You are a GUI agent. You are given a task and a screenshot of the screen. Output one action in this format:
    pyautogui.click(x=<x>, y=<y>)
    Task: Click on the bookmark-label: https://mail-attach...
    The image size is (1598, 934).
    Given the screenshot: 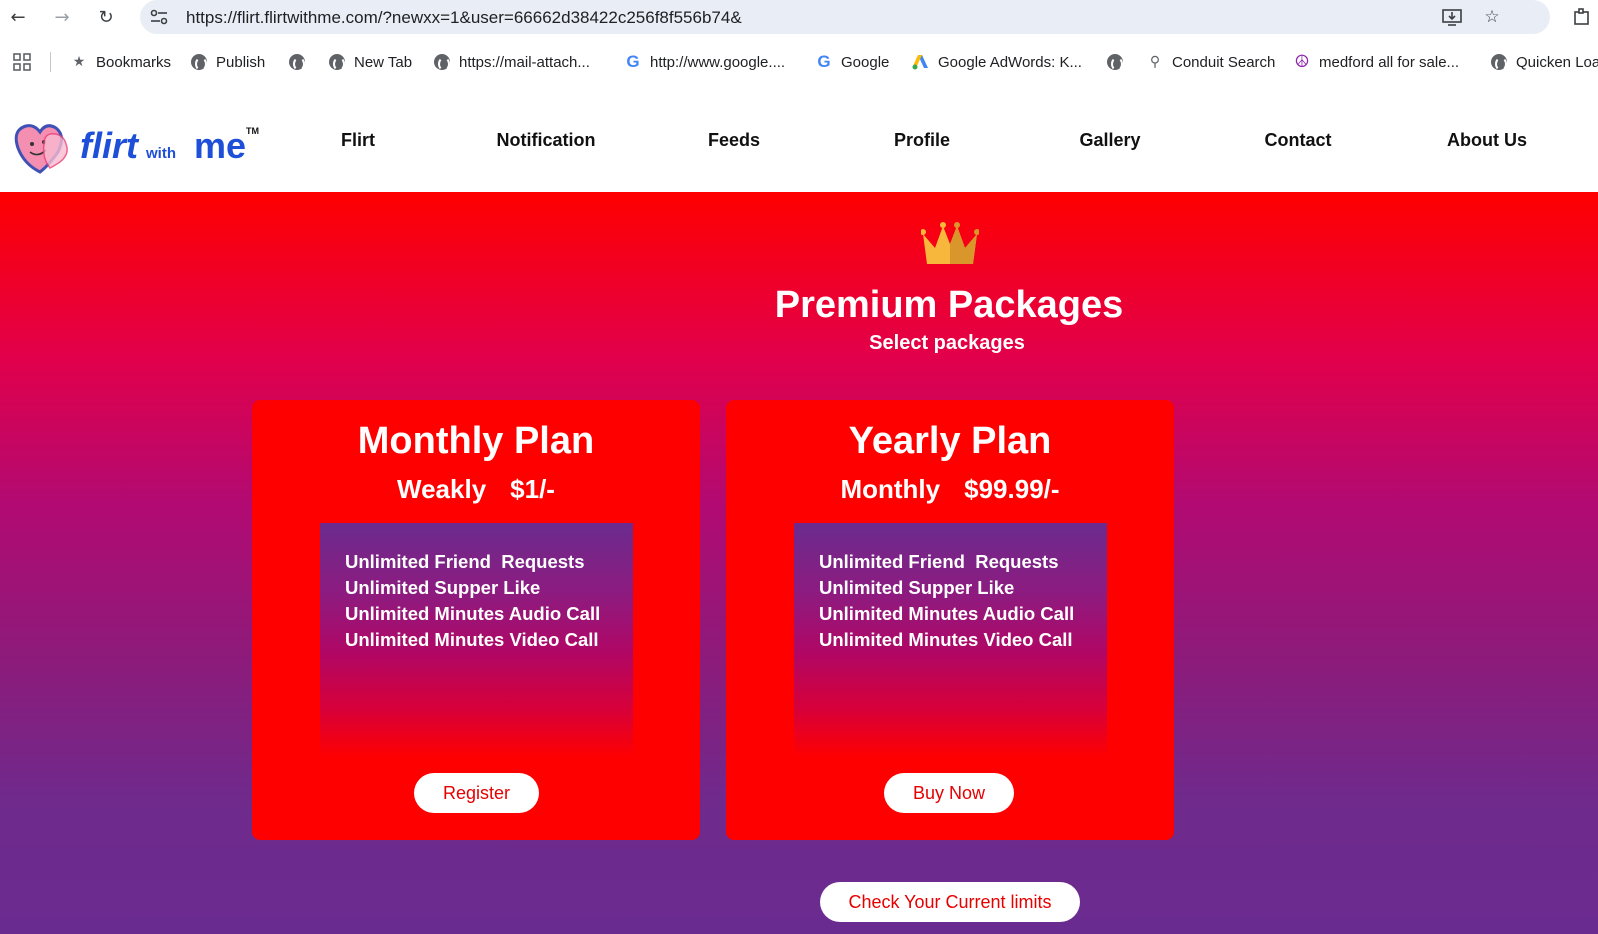 What is the action you would take?
    pyautogui.click(x=524, y=62)
    